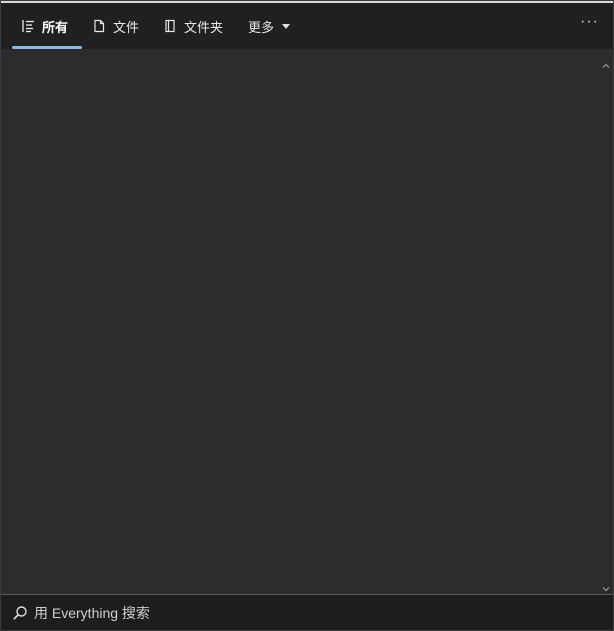  What do you see at coordinates (606, 321) in the screenshot?
I see `vertical-scrollbar` at bounding box center [606, 321].